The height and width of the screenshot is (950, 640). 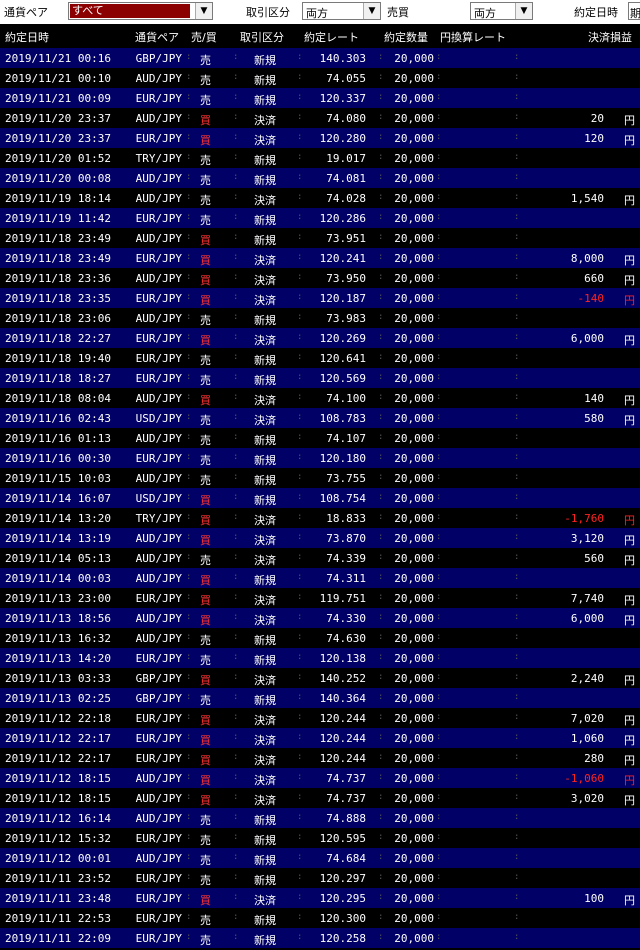 What do you see at coordinates (205, 600) in the screenshot?
I see `cell-side: 買` at bounding box center [205, 600].